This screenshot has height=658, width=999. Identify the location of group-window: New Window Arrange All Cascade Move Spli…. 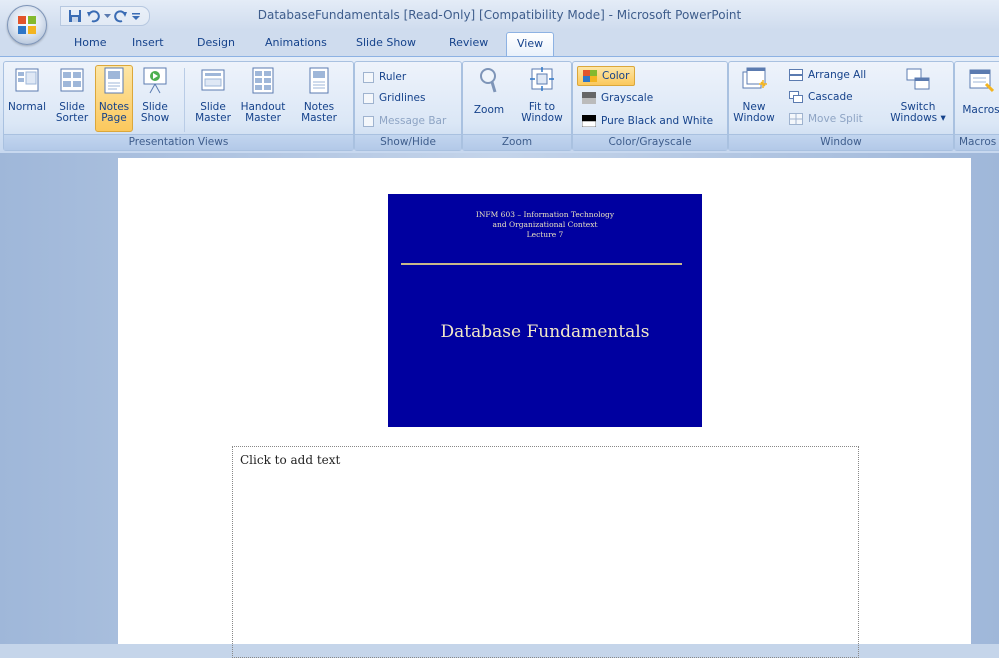
(841, 106).